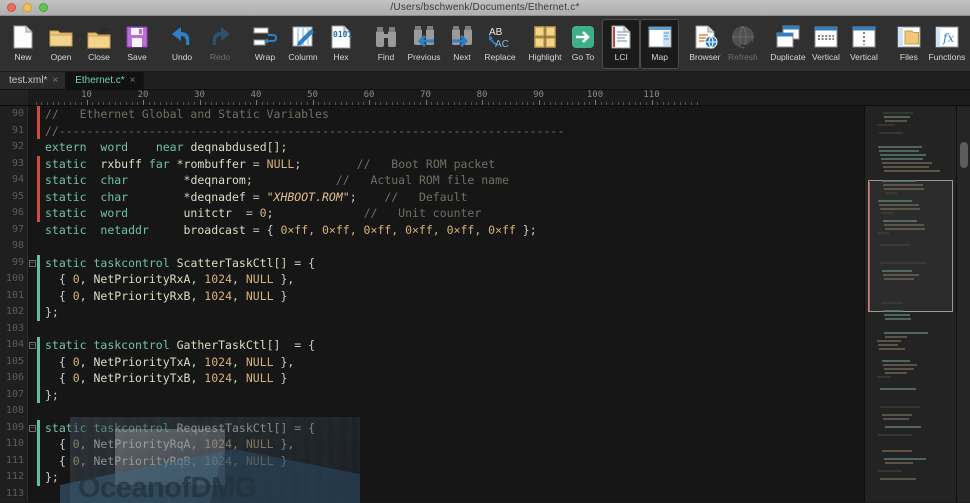 This screenshot has height=503, width=970. Describe the element at coordinates (432, 460) in the screenshot. I see `code-line: 111 { 0, NetPriorityRqB, 1024, NULL }` at that location.